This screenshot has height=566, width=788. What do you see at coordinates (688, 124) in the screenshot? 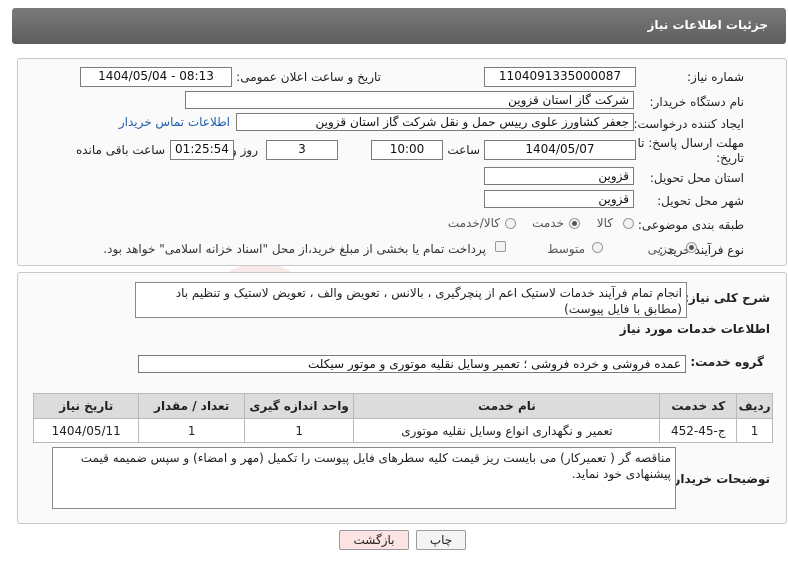
I see `creator-label: ایجاد کننده درخواست:` at bounding box center [688, 124].